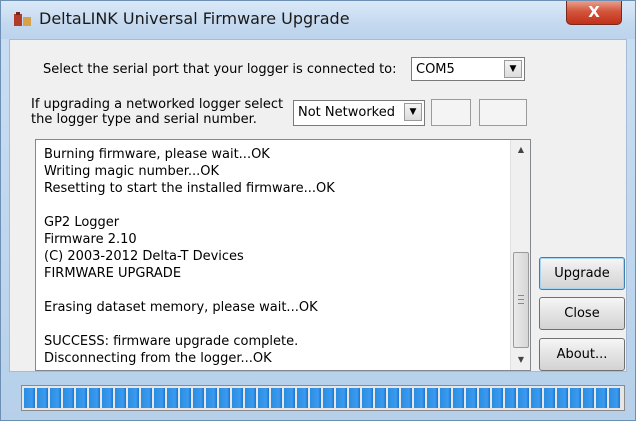 This screenshot has height=421, width=636. I want to click on scrollbar-thumb, so click(521, 300).